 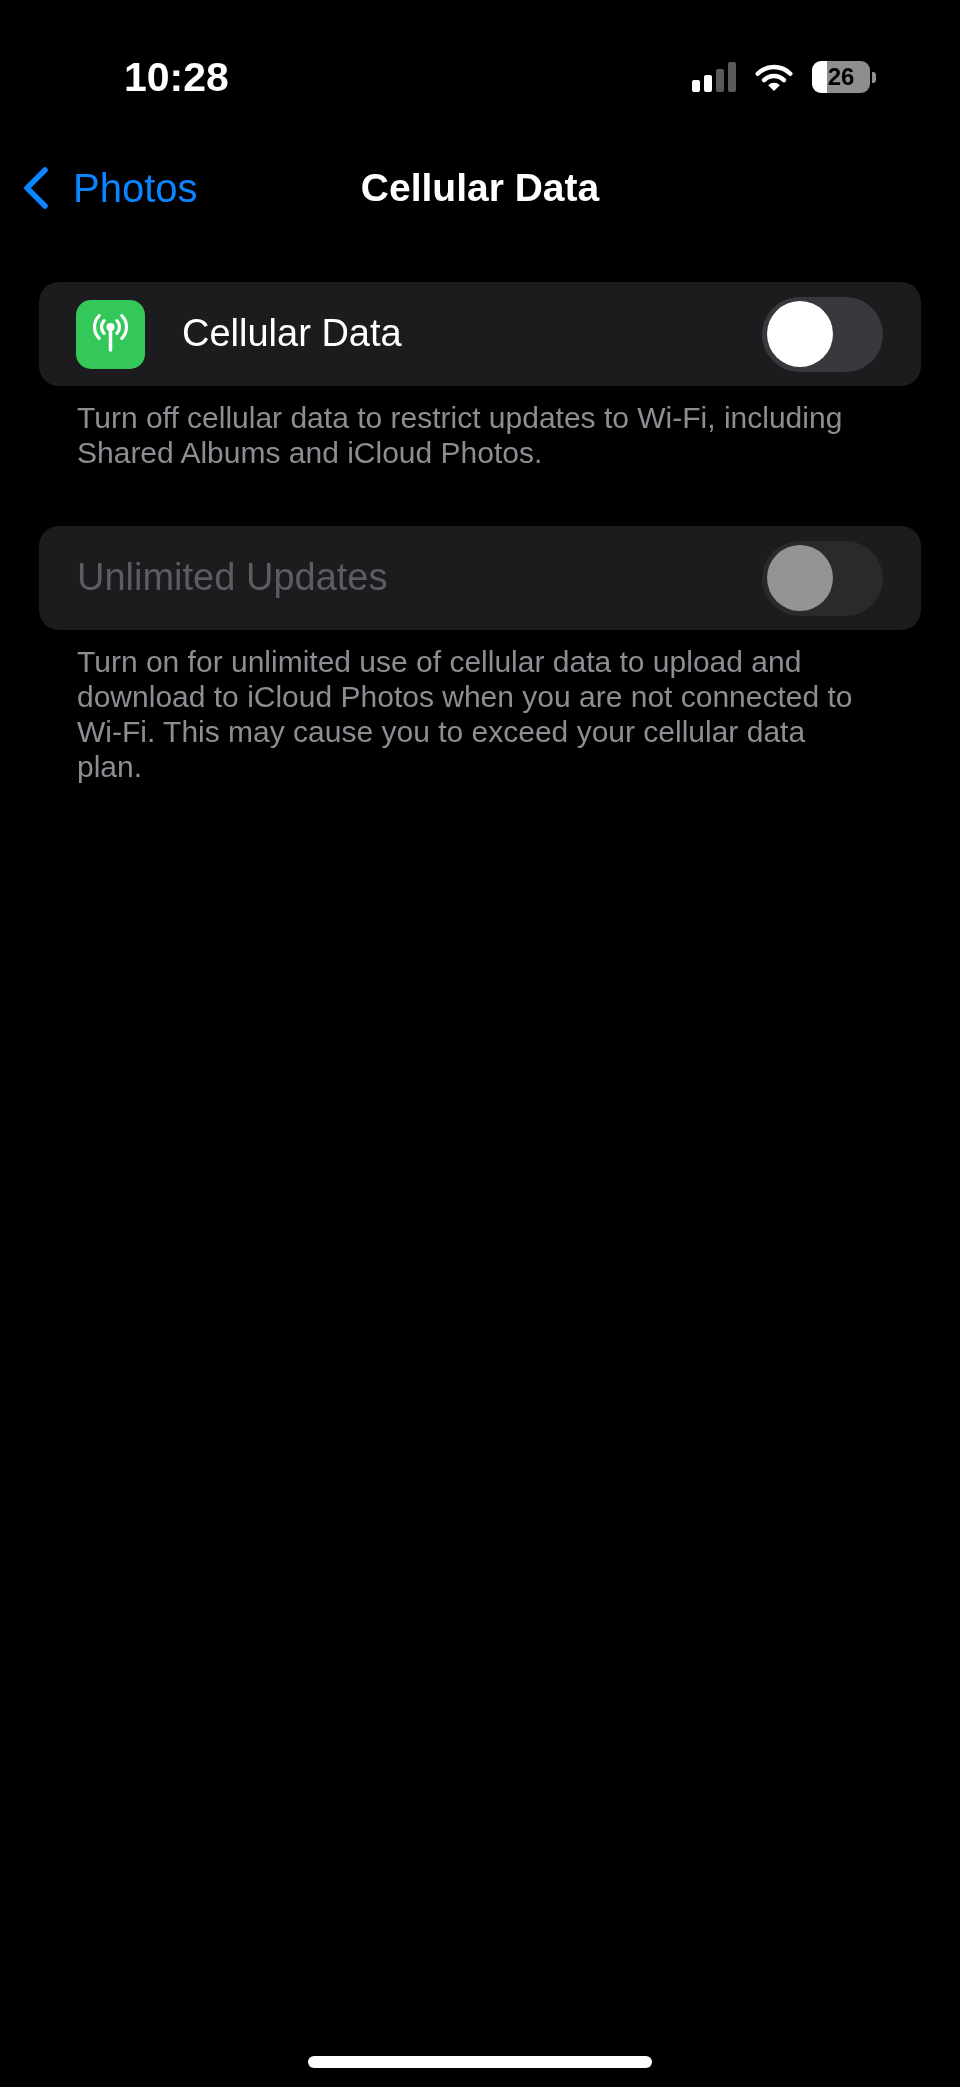 I want to click on section-description: Turn off cellular data to restrict updates to Wi-Fi, including Shared Albums and iCloud Photos., so click(x=460, y=435).